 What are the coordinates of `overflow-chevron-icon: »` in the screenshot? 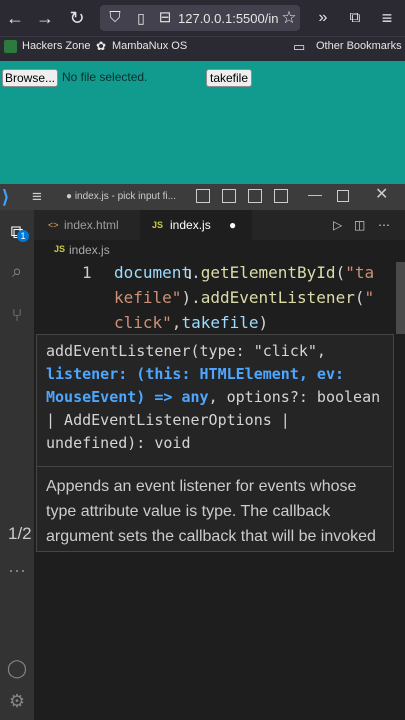 It's located at (323, 18).